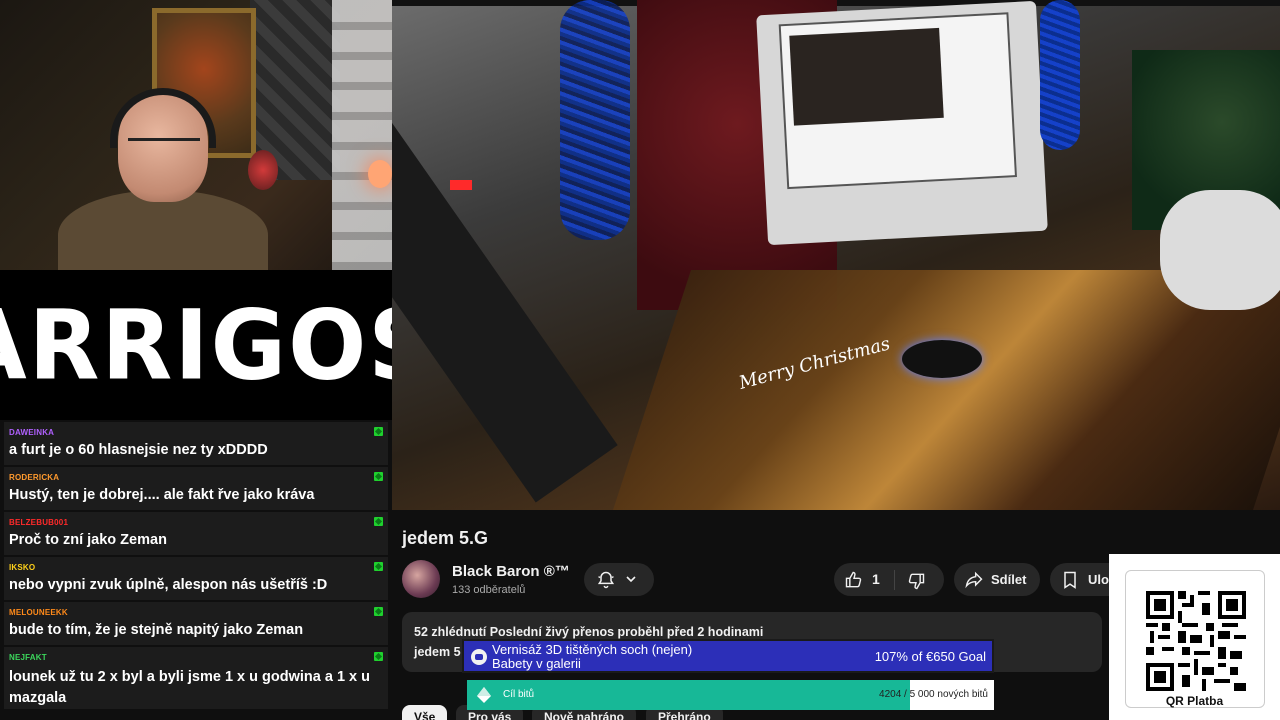 The image size is (1280, 720). Describe the element at coordinates (942, 359) in the screenshot. I see `scene-mouse` at that location.